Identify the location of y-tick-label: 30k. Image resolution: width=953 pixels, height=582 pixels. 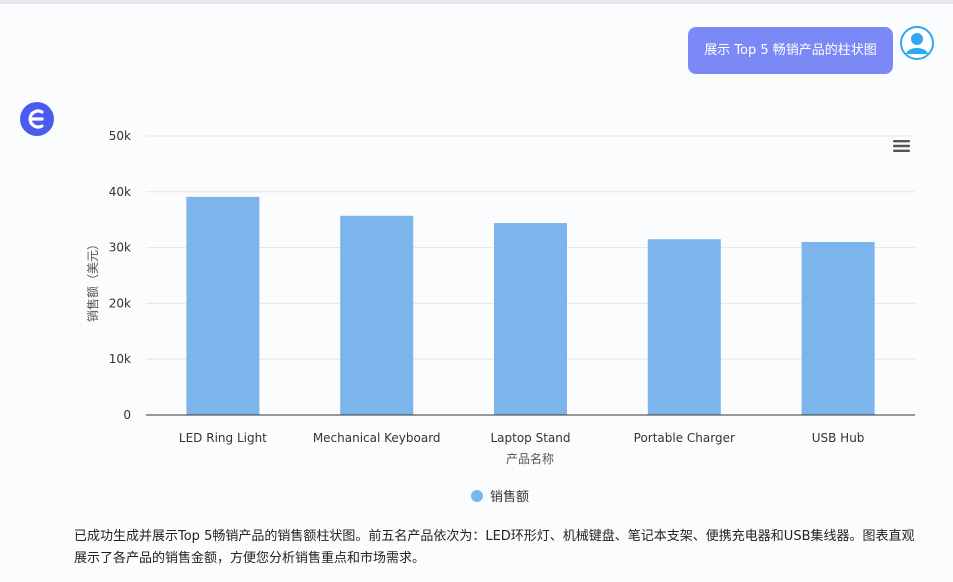
(120, 248).